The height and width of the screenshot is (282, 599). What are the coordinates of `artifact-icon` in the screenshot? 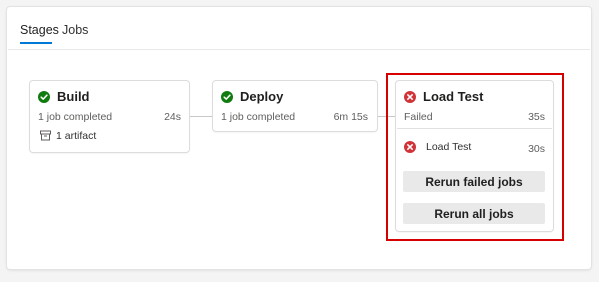 It's located at (45, 135).